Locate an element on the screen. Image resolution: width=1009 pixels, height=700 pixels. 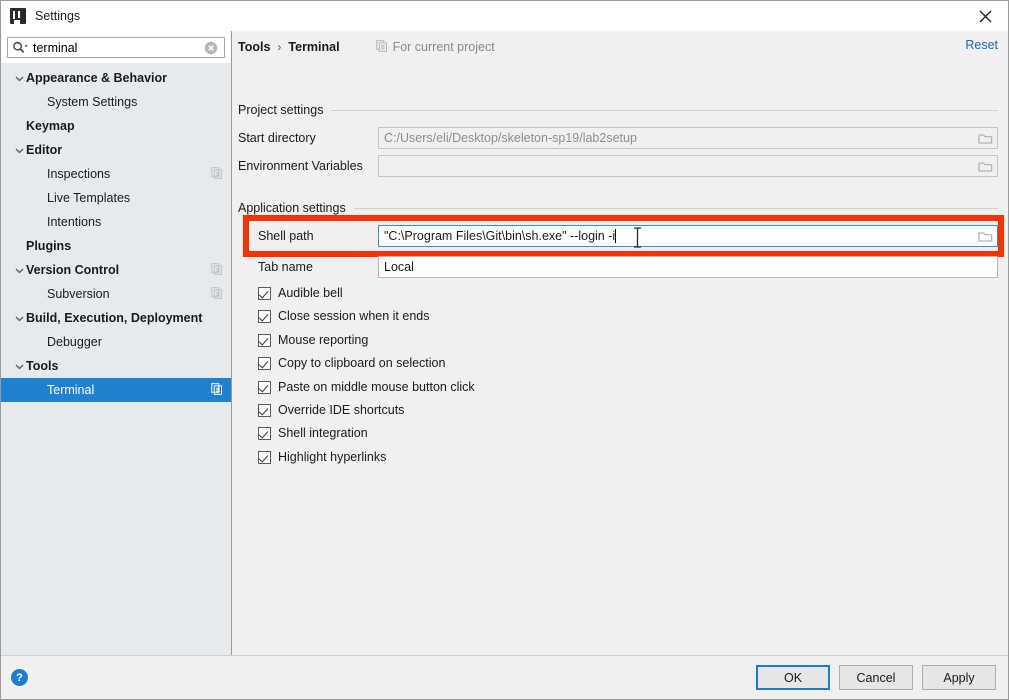
breadcrumb-parent: Tools is located at coordinates (254, 47).